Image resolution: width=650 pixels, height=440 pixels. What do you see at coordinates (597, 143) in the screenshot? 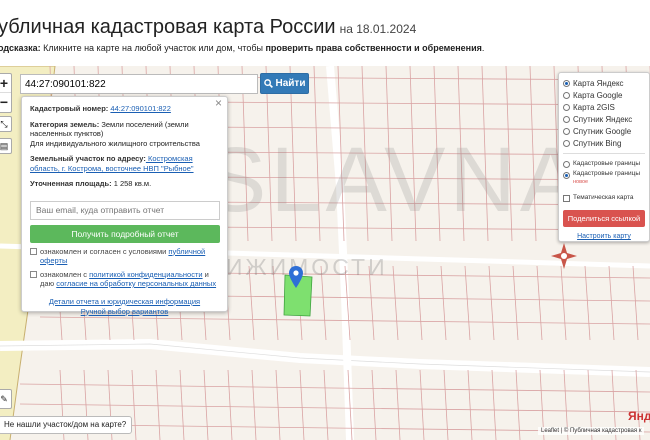
I see `layer-option-label: Спутник Bing` at bounding box center [597, 143].